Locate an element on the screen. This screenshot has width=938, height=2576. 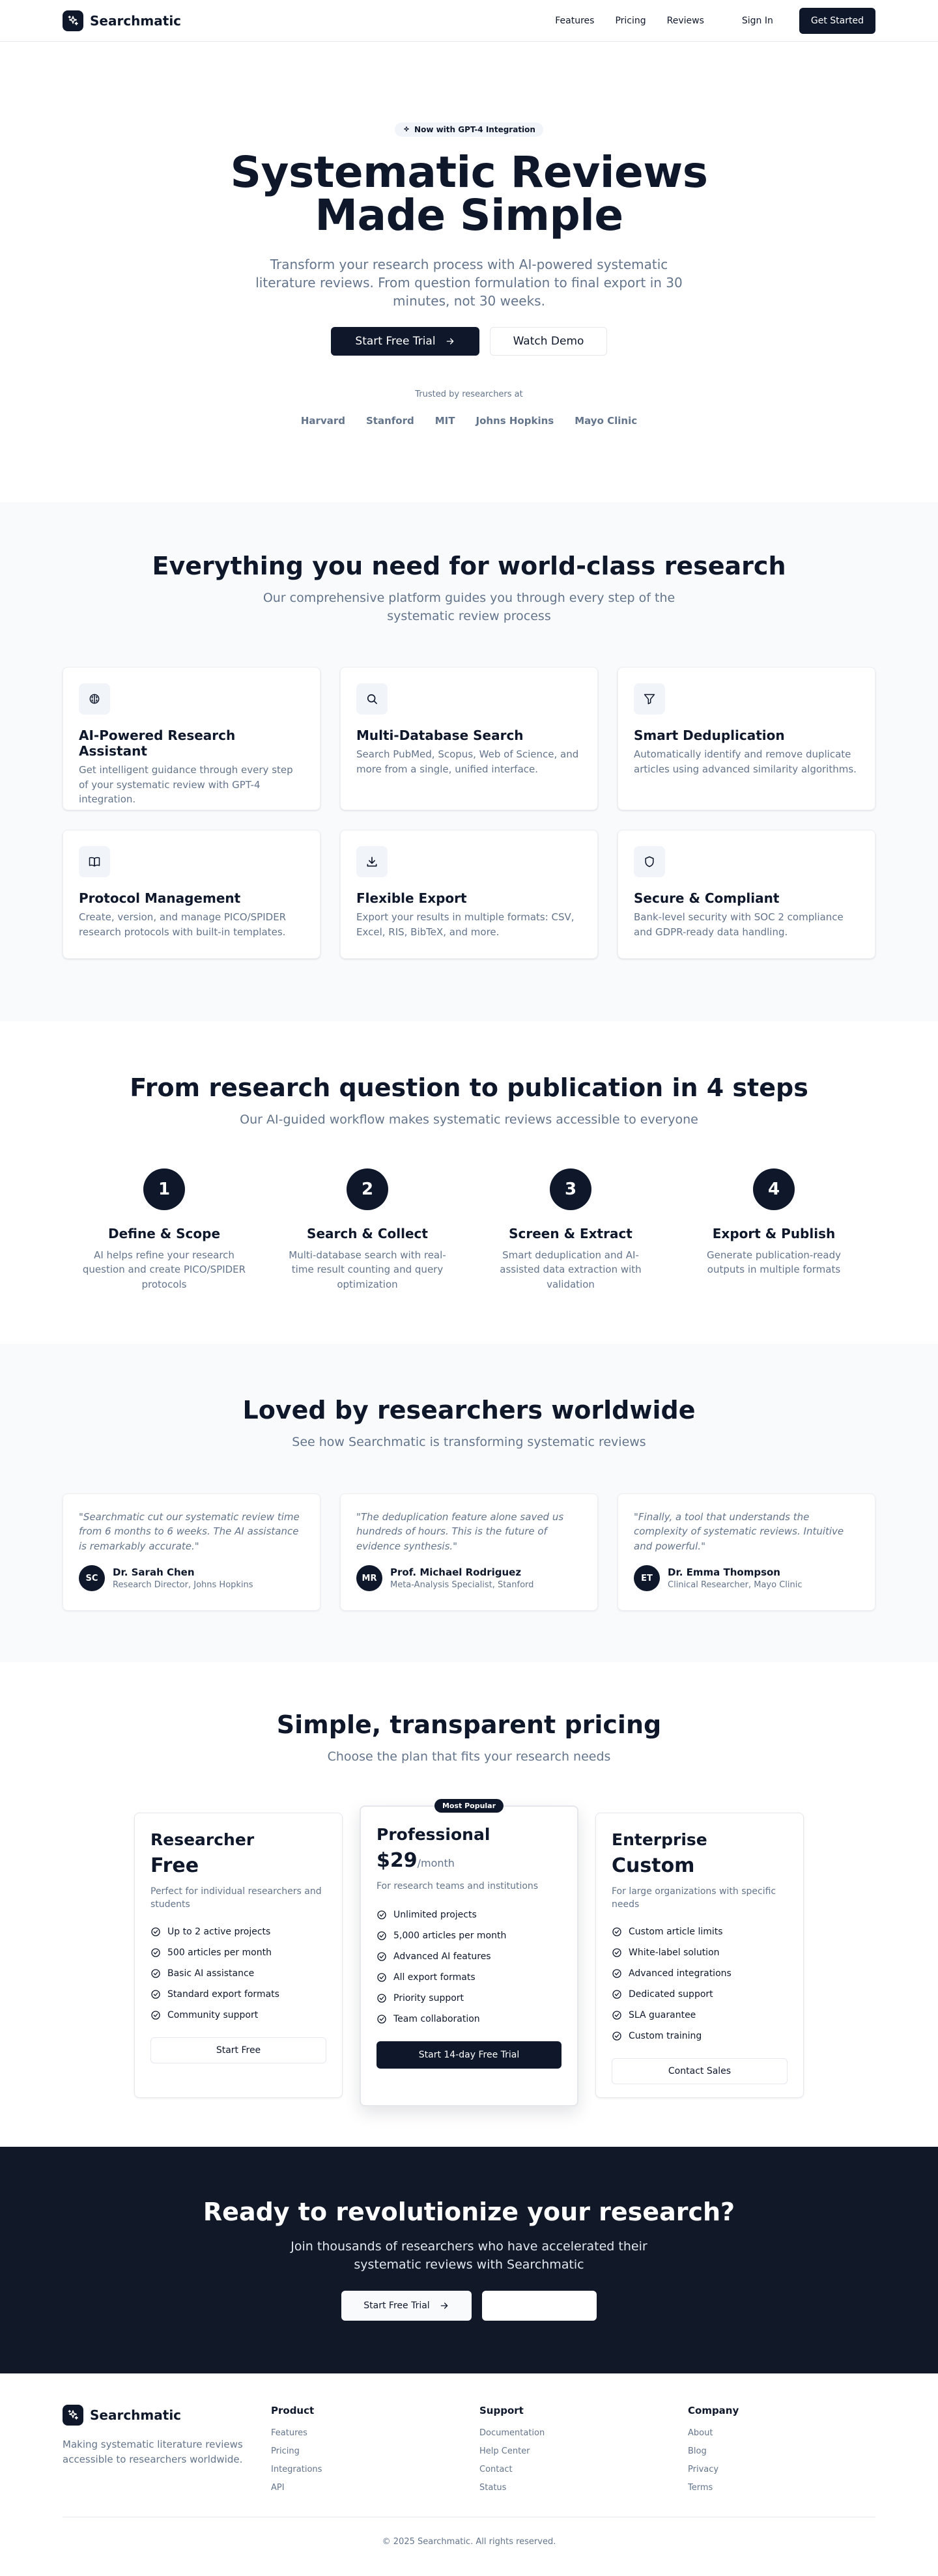
plan-feature-text: Unlimited projects is located at coordinates (435, 1914).